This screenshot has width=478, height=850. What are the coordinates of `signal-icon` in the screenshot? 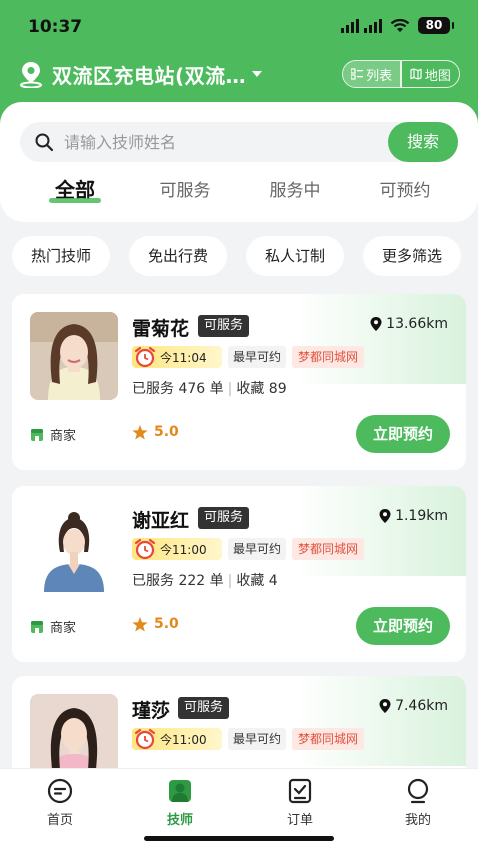 It's located at (361, 25).